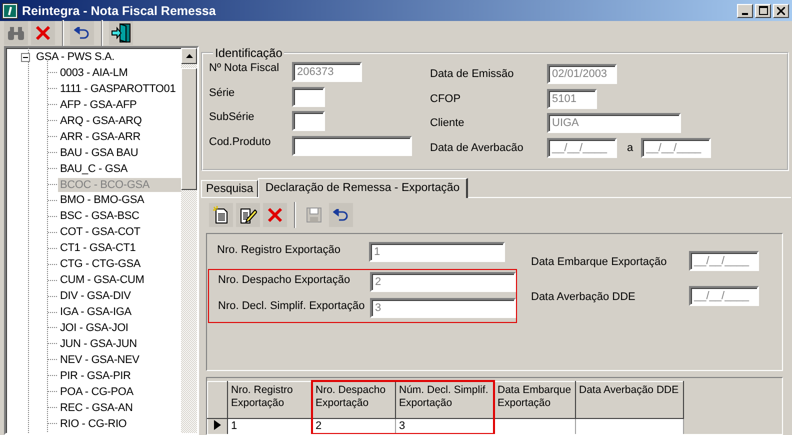 This screenshot has width=792, height=435. What do you see at coordinates (94, 327) in the screenshot?
I see `tree-item: JOI - GSA-JOI` at bounding box center [94, 327].